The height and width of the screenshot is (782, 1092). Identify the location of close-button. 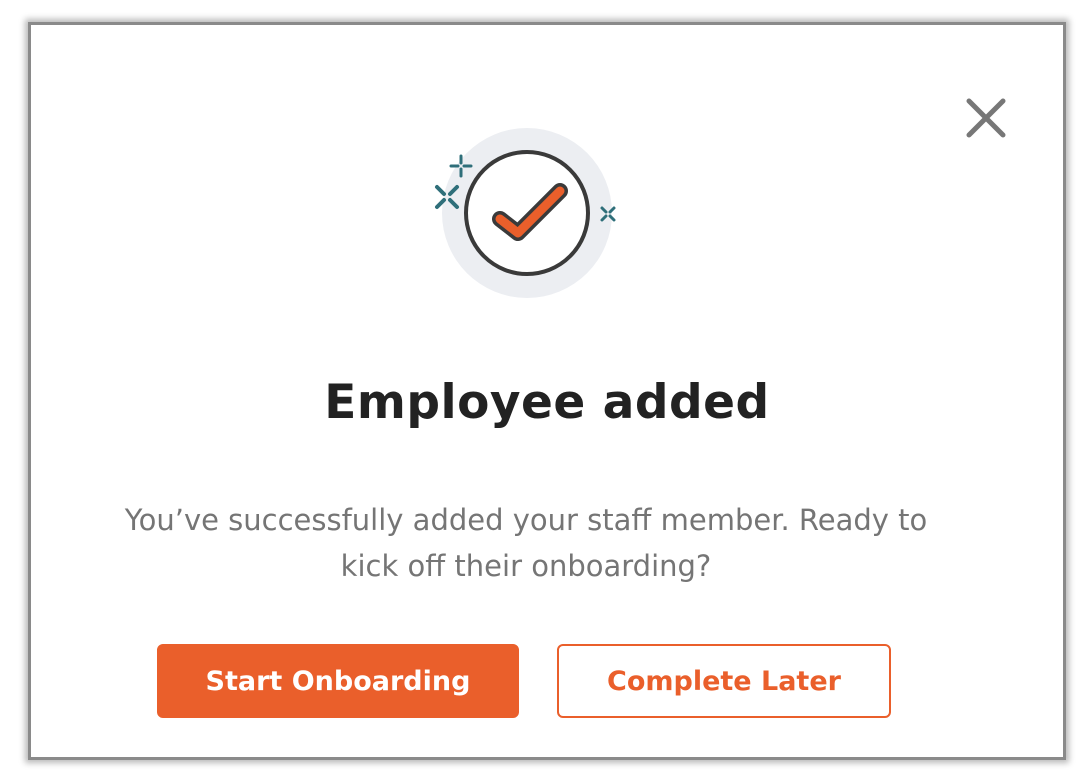
(986, 118).